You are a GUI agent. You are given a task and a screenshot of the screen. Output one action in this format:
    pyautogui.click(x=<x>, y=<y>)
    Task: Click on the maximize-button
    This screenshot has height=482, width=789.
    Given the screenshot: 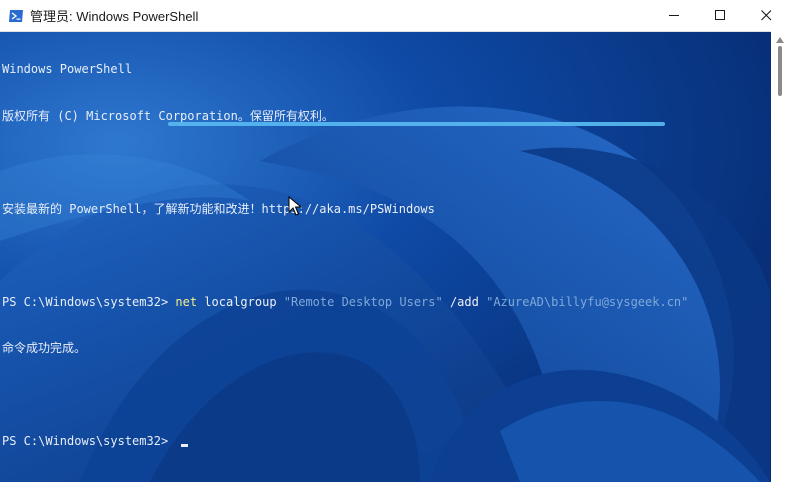 What is the action you would take?
    pyautogui.click(x=720, y=15)
    